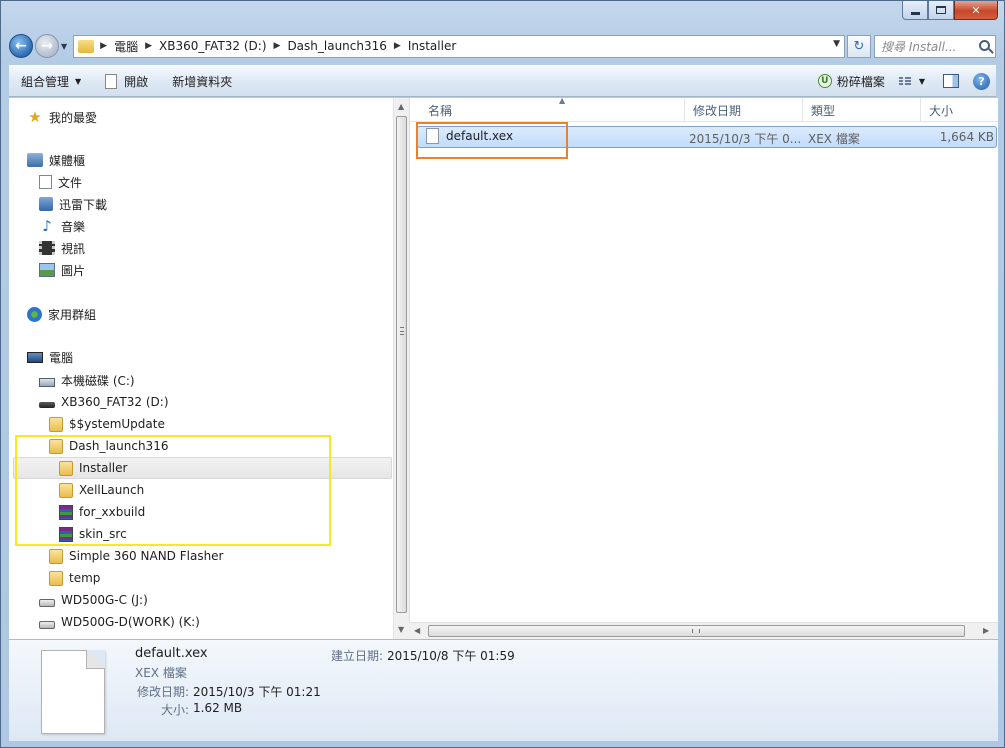  I want to click on scroll-left-icon: ◀, so click(417, 630).